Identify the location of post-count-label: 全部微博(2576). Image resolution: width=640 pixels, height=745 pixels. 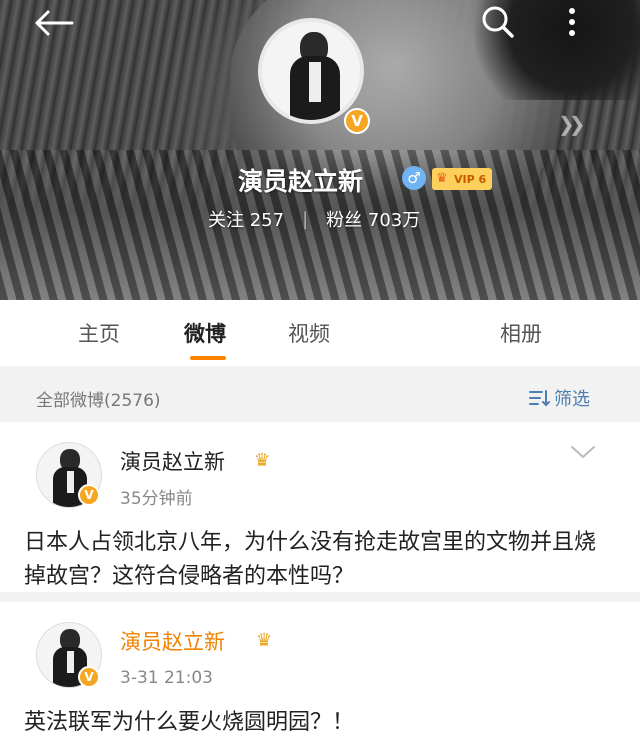
(98, 401).